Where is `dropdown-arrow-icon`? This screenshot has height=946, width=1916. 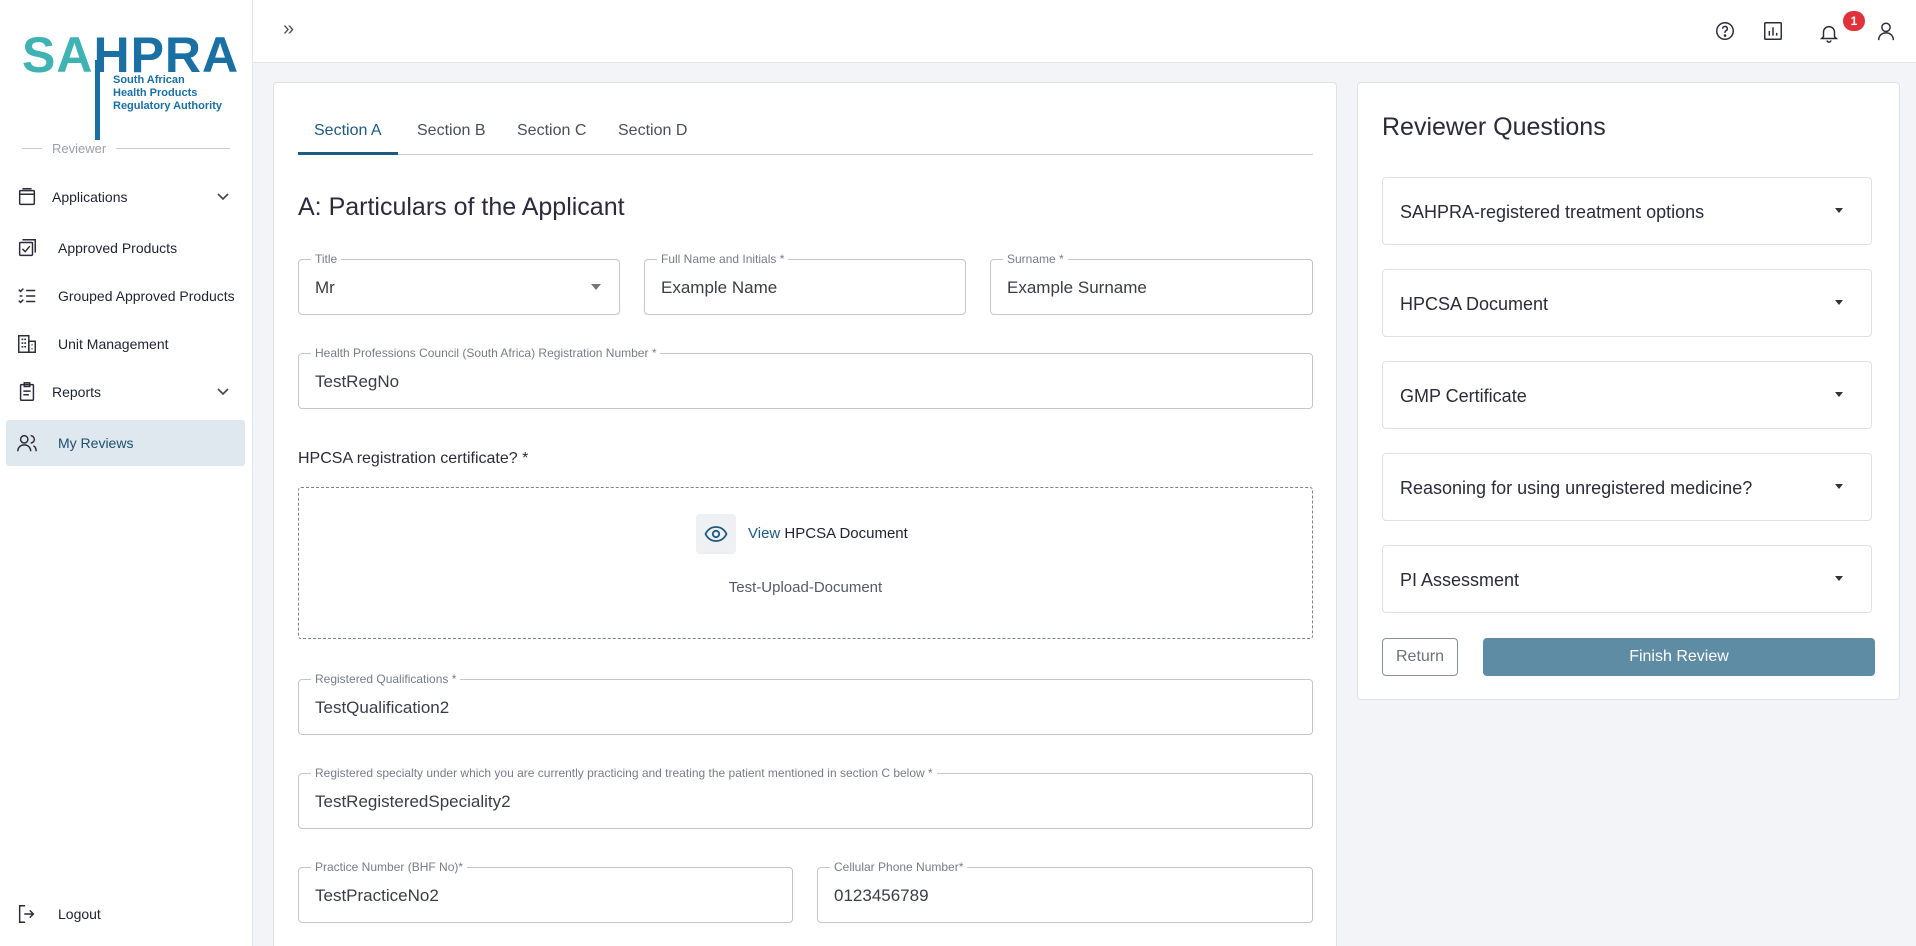 dropdown-arrow-icon is located at coordinates (596, 287).